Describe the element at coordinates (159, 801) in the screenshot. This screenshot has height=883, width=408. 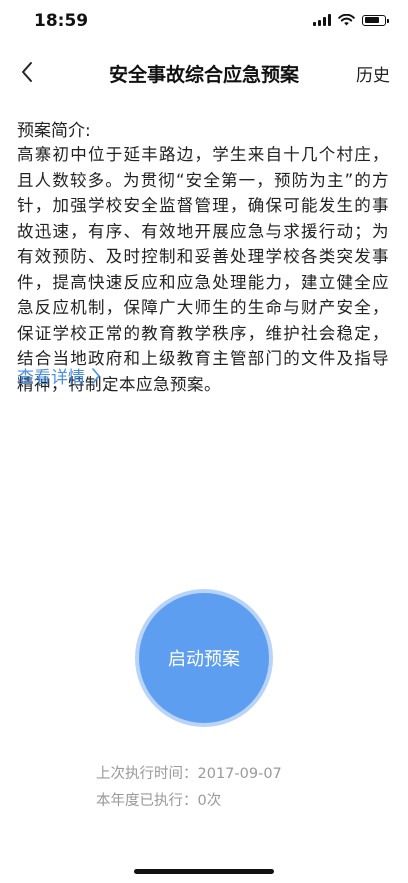
I see `year-execution-count: 本年度已执行：0次` at that location.